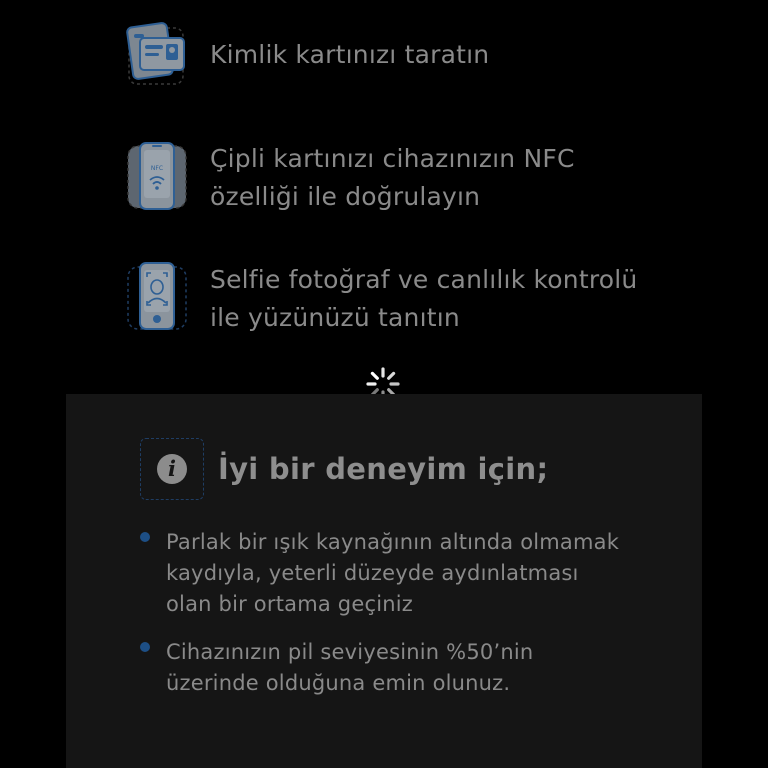 This screenshot has height=768, width=768. I want to click on svg-text: NFC, so click(157, 168).